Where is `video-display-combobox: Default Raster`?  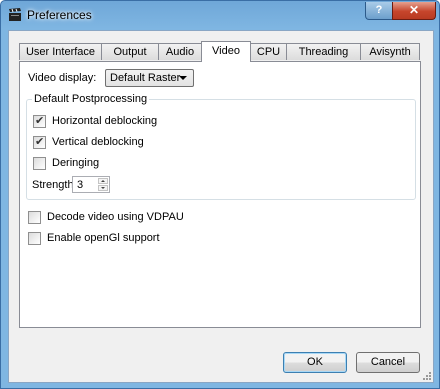 video-display-combobox: Default Raster is located at coordinates (149, 78).